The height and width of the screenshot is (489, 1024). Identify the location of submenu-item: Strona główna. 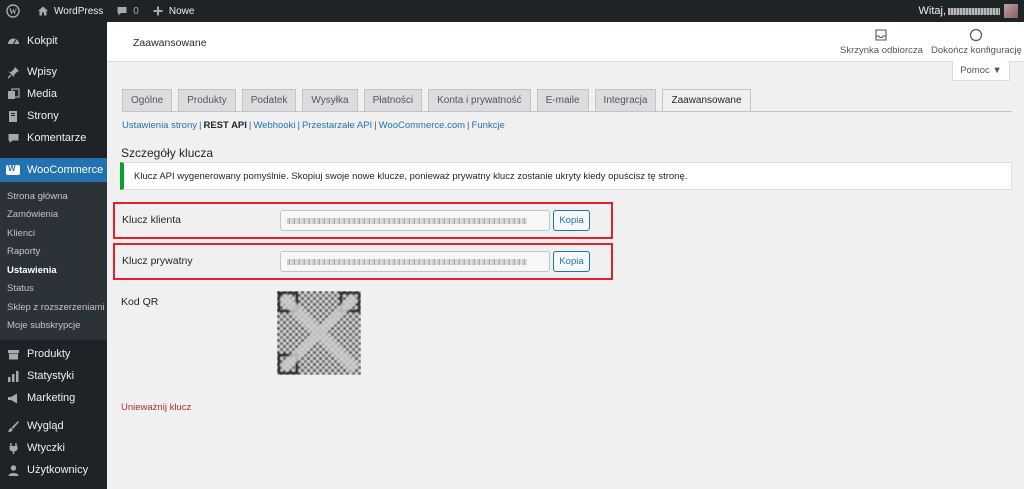
(53, 196).